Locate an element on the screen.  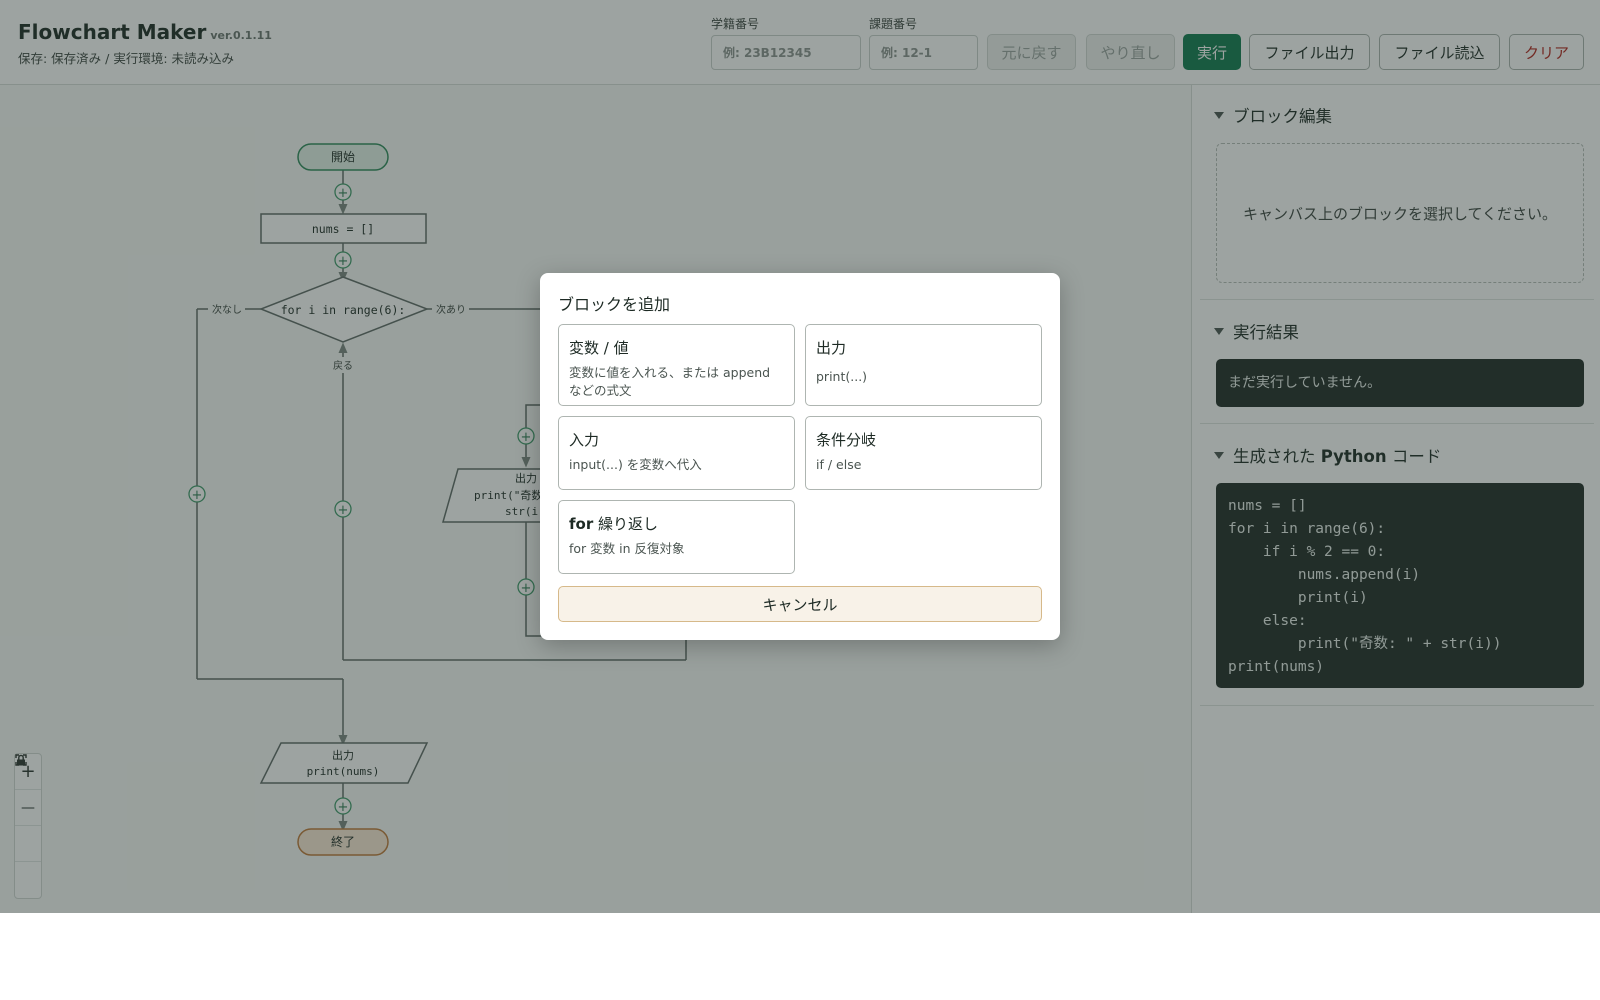
option-desc: for 変数 in 反復対象 is located at coordinates (627, 548).